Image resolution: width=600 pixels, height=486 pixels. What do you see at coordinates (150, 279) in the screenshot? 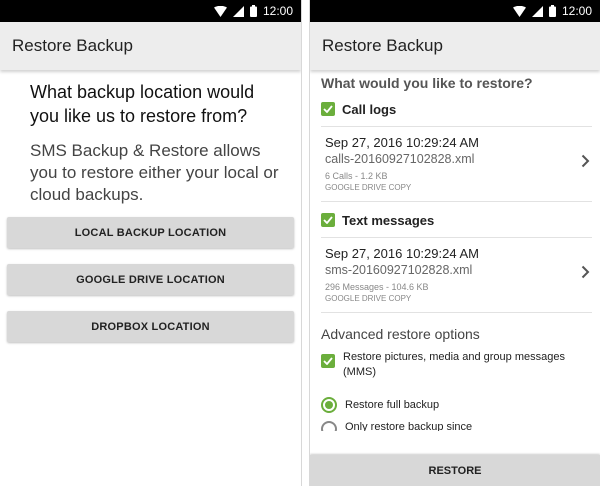
I see `google-drive-location-button: GOOGLE DRIVE LOCATION` at bounding box center [150, 279].